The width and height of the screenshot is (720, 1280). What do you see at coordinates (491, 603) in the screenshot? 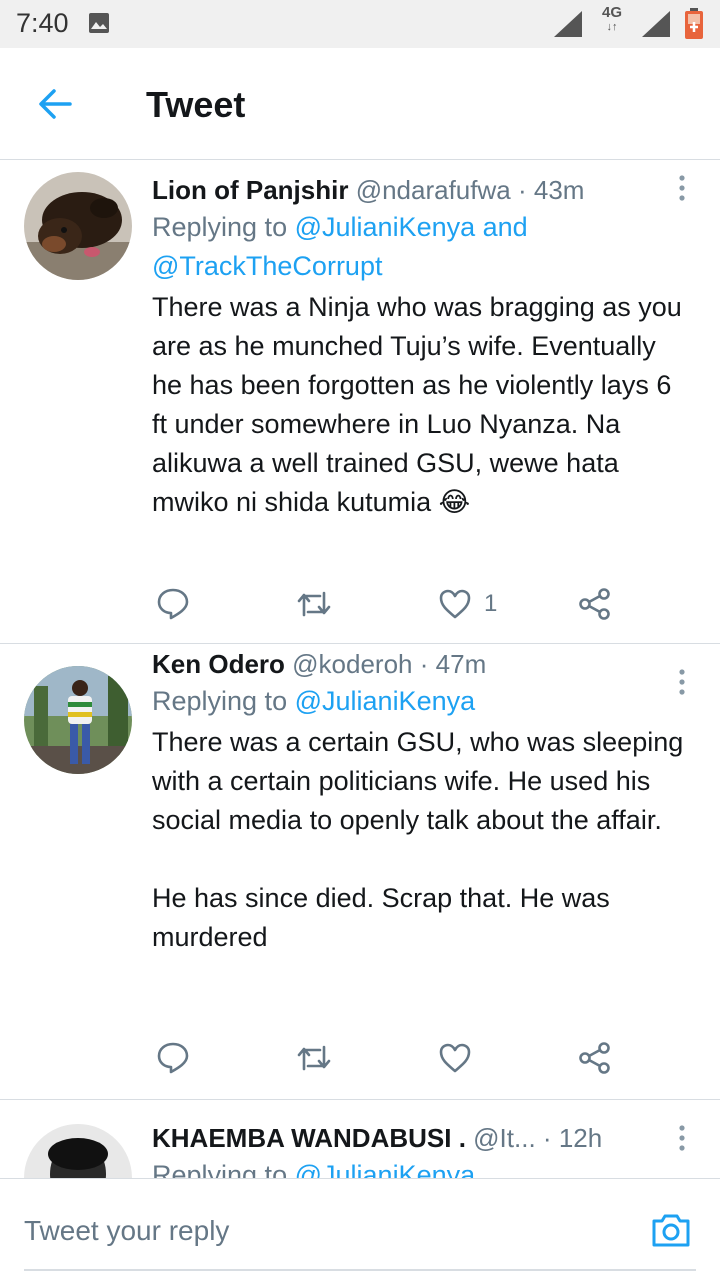
I see `like-count: 1` at bounding box center [491, 603].